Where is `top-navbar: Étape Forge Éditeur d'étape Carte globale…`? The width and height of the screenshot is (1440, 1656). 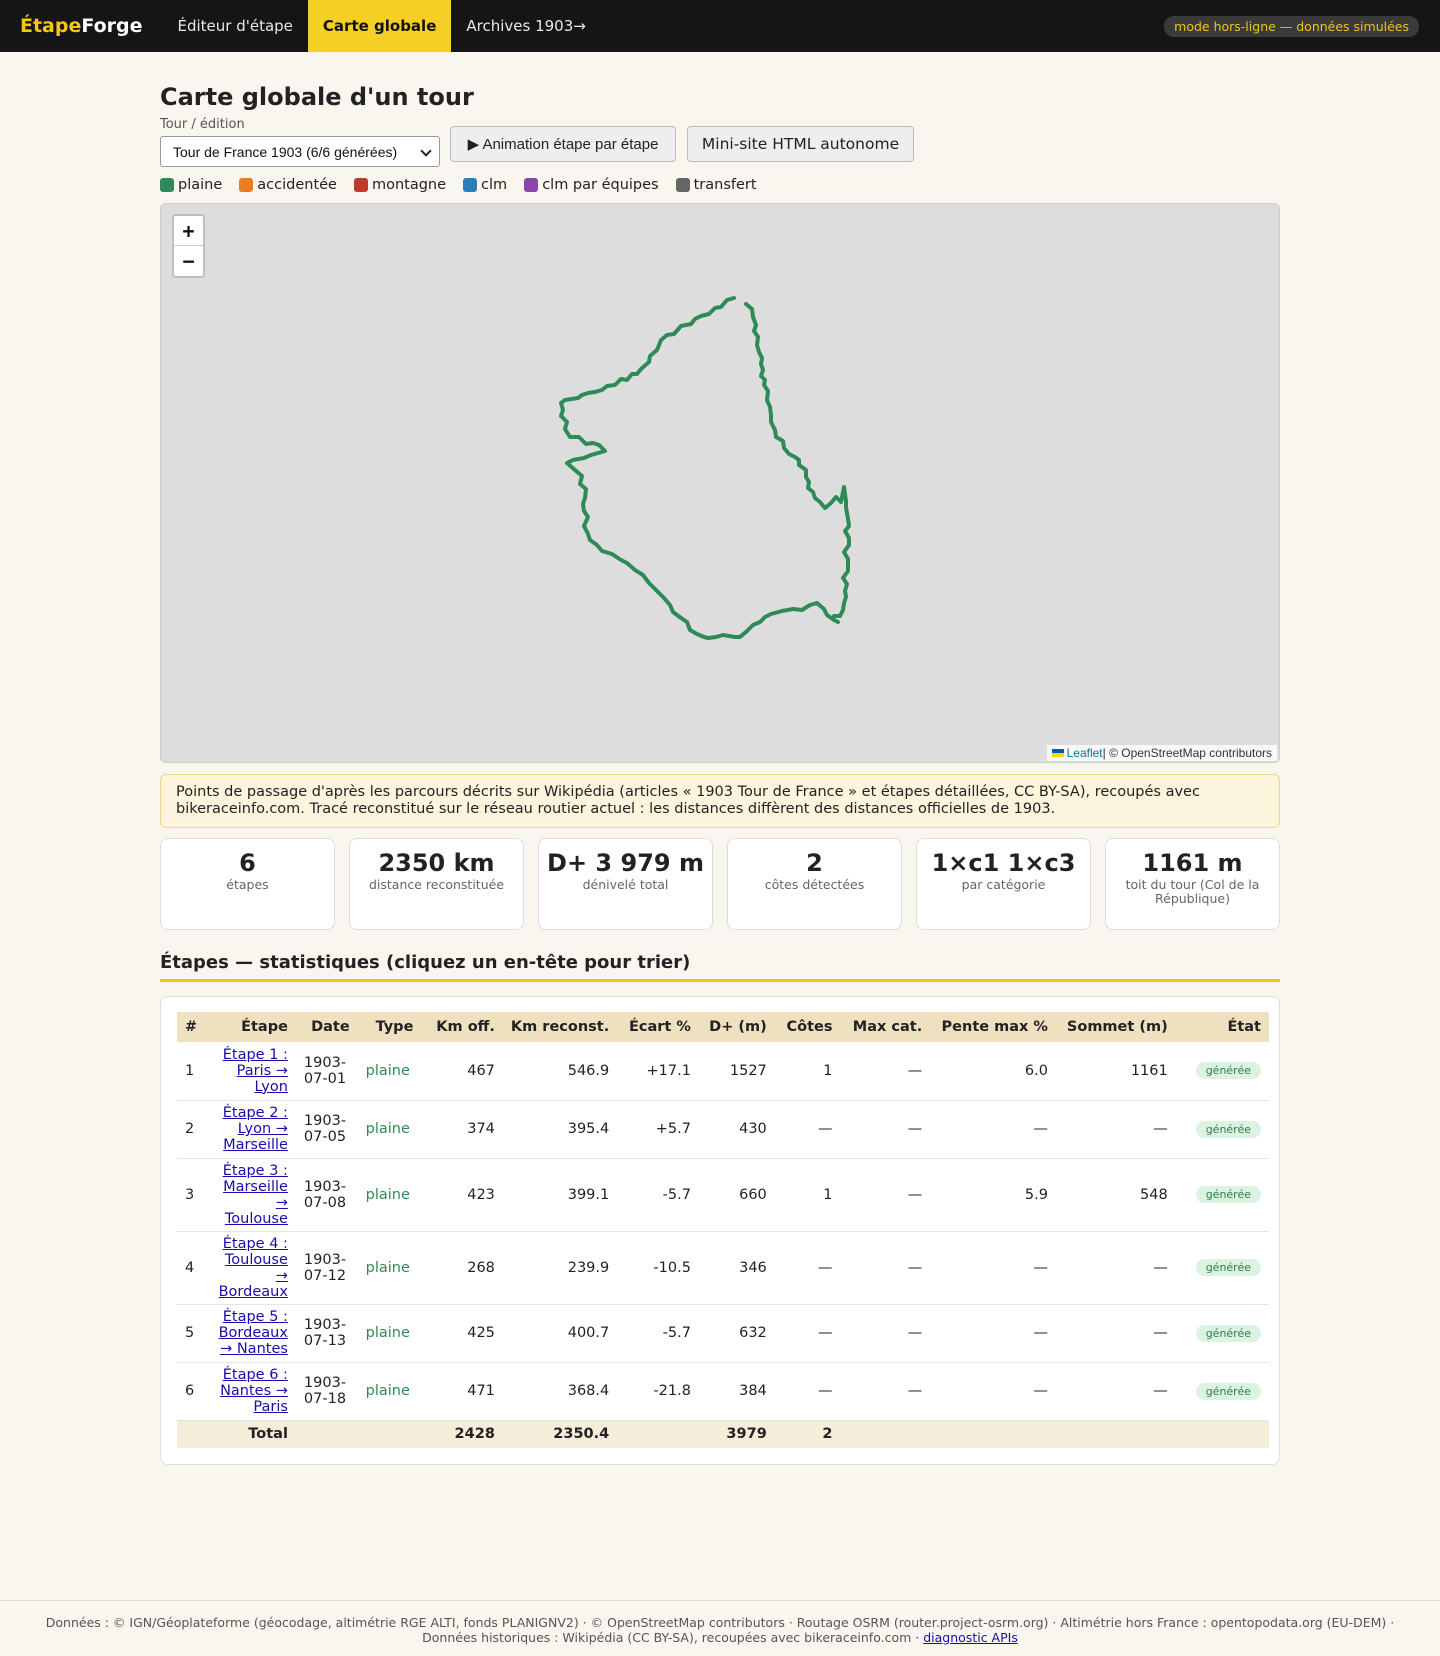
top-navbar: Étape Forge Éditeur d'étape Carte globale… is located at coordinates (720, 26).